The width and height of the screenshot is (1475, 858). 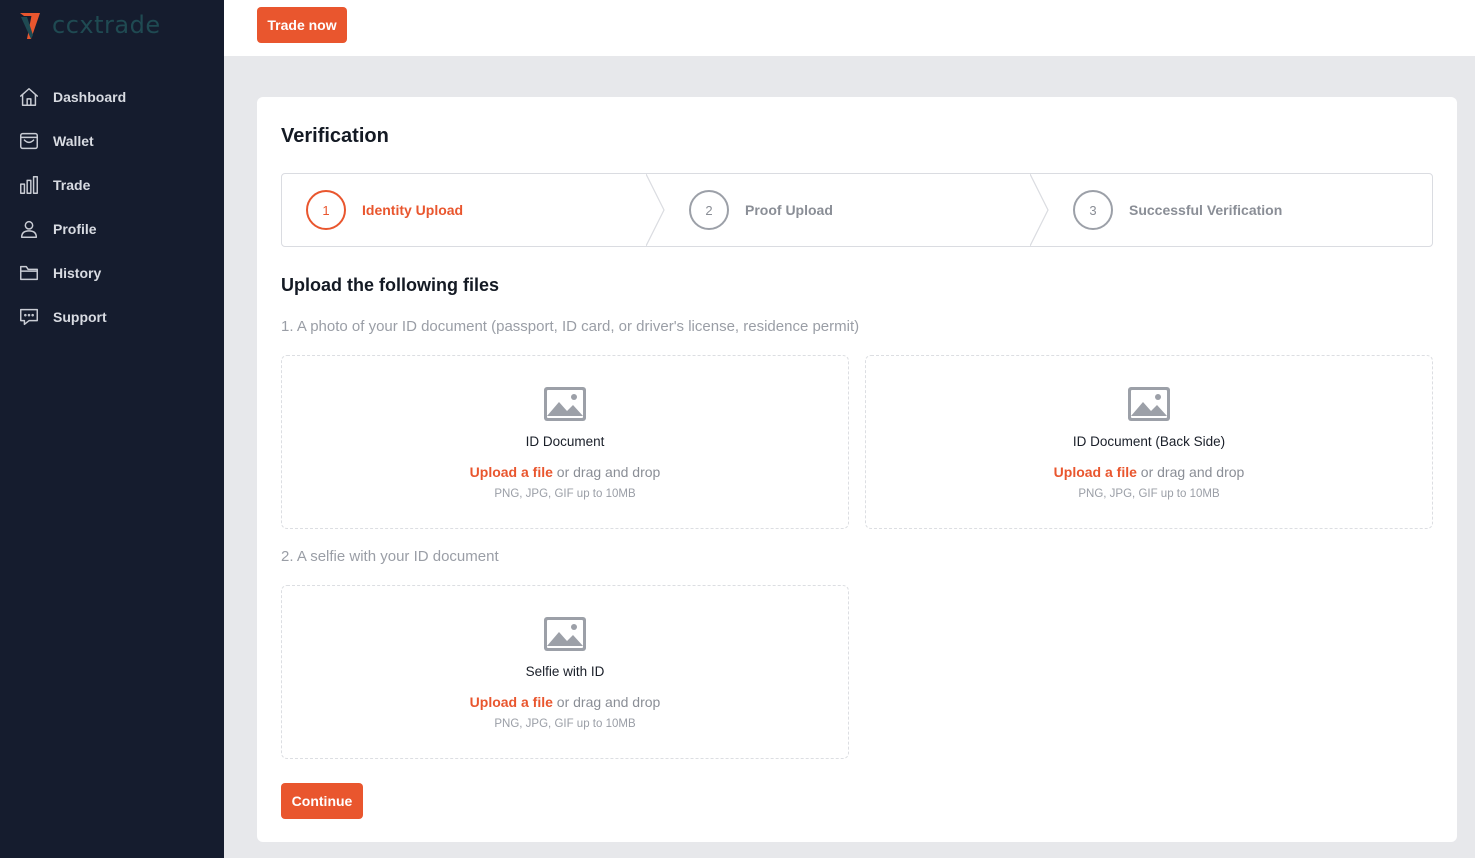 What do you see at coordinates (112, 273) in the screenshot?
I see `sidebar-item-history: History` at bounding box center [112, 273].